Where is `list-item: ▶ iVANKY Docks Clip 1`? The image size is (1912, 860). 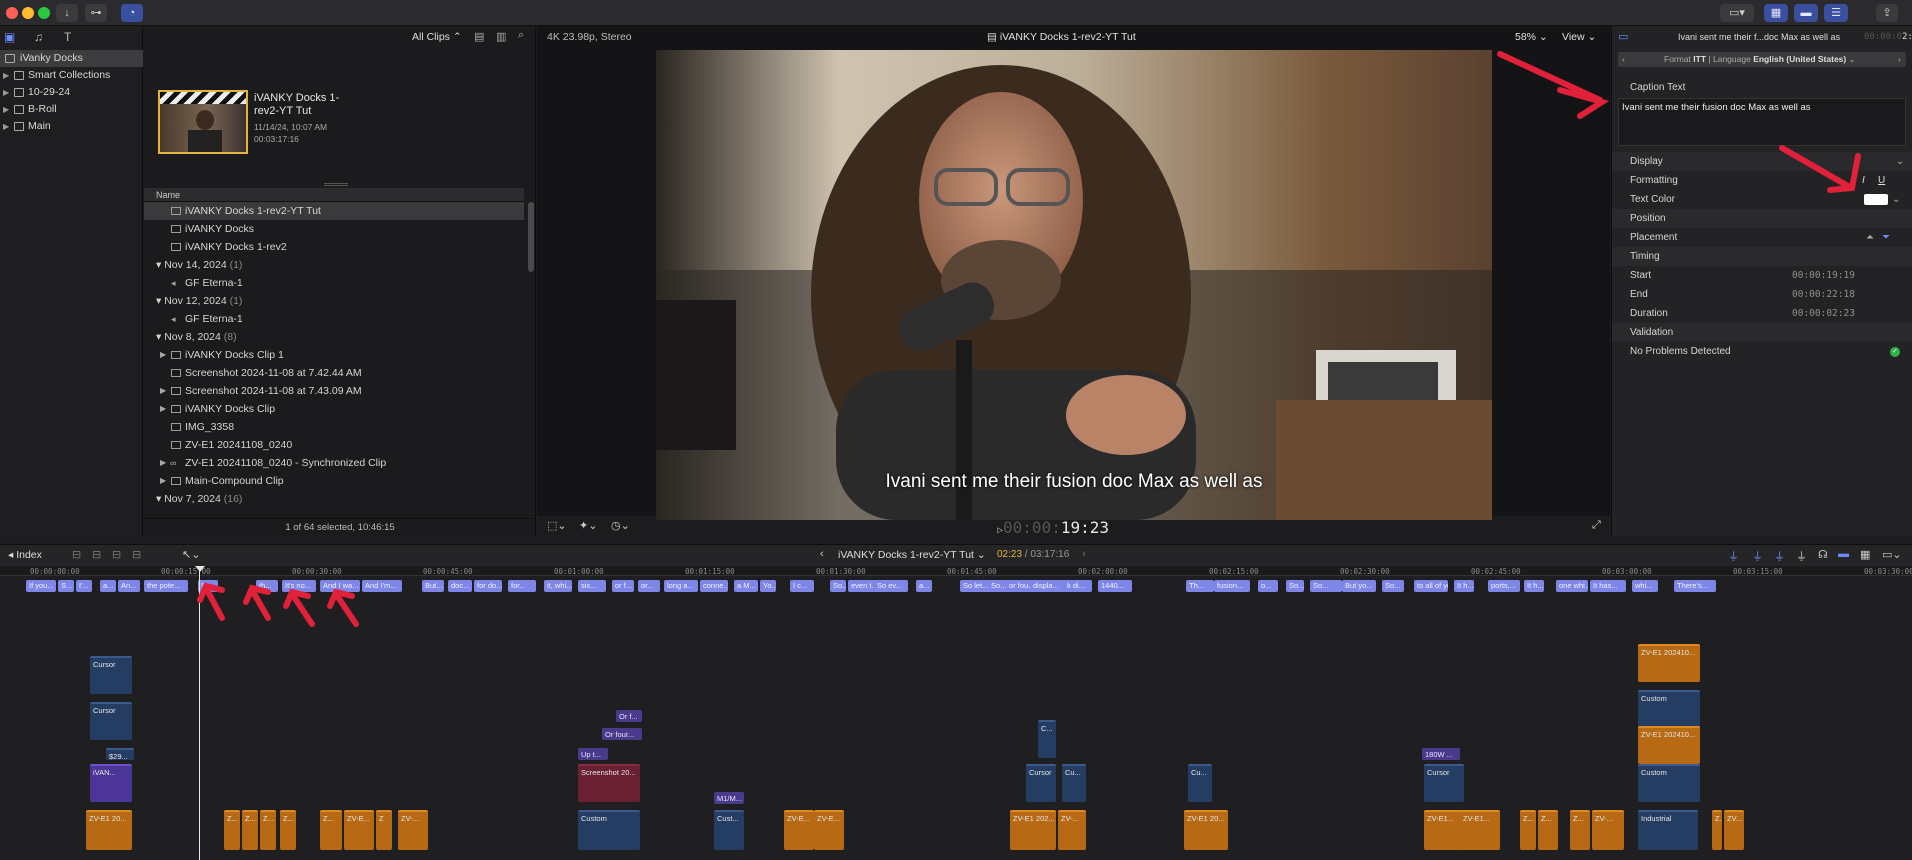
list-item: ▶ iVANKY Docks Clip 1 is located at coordinates (334, 355).